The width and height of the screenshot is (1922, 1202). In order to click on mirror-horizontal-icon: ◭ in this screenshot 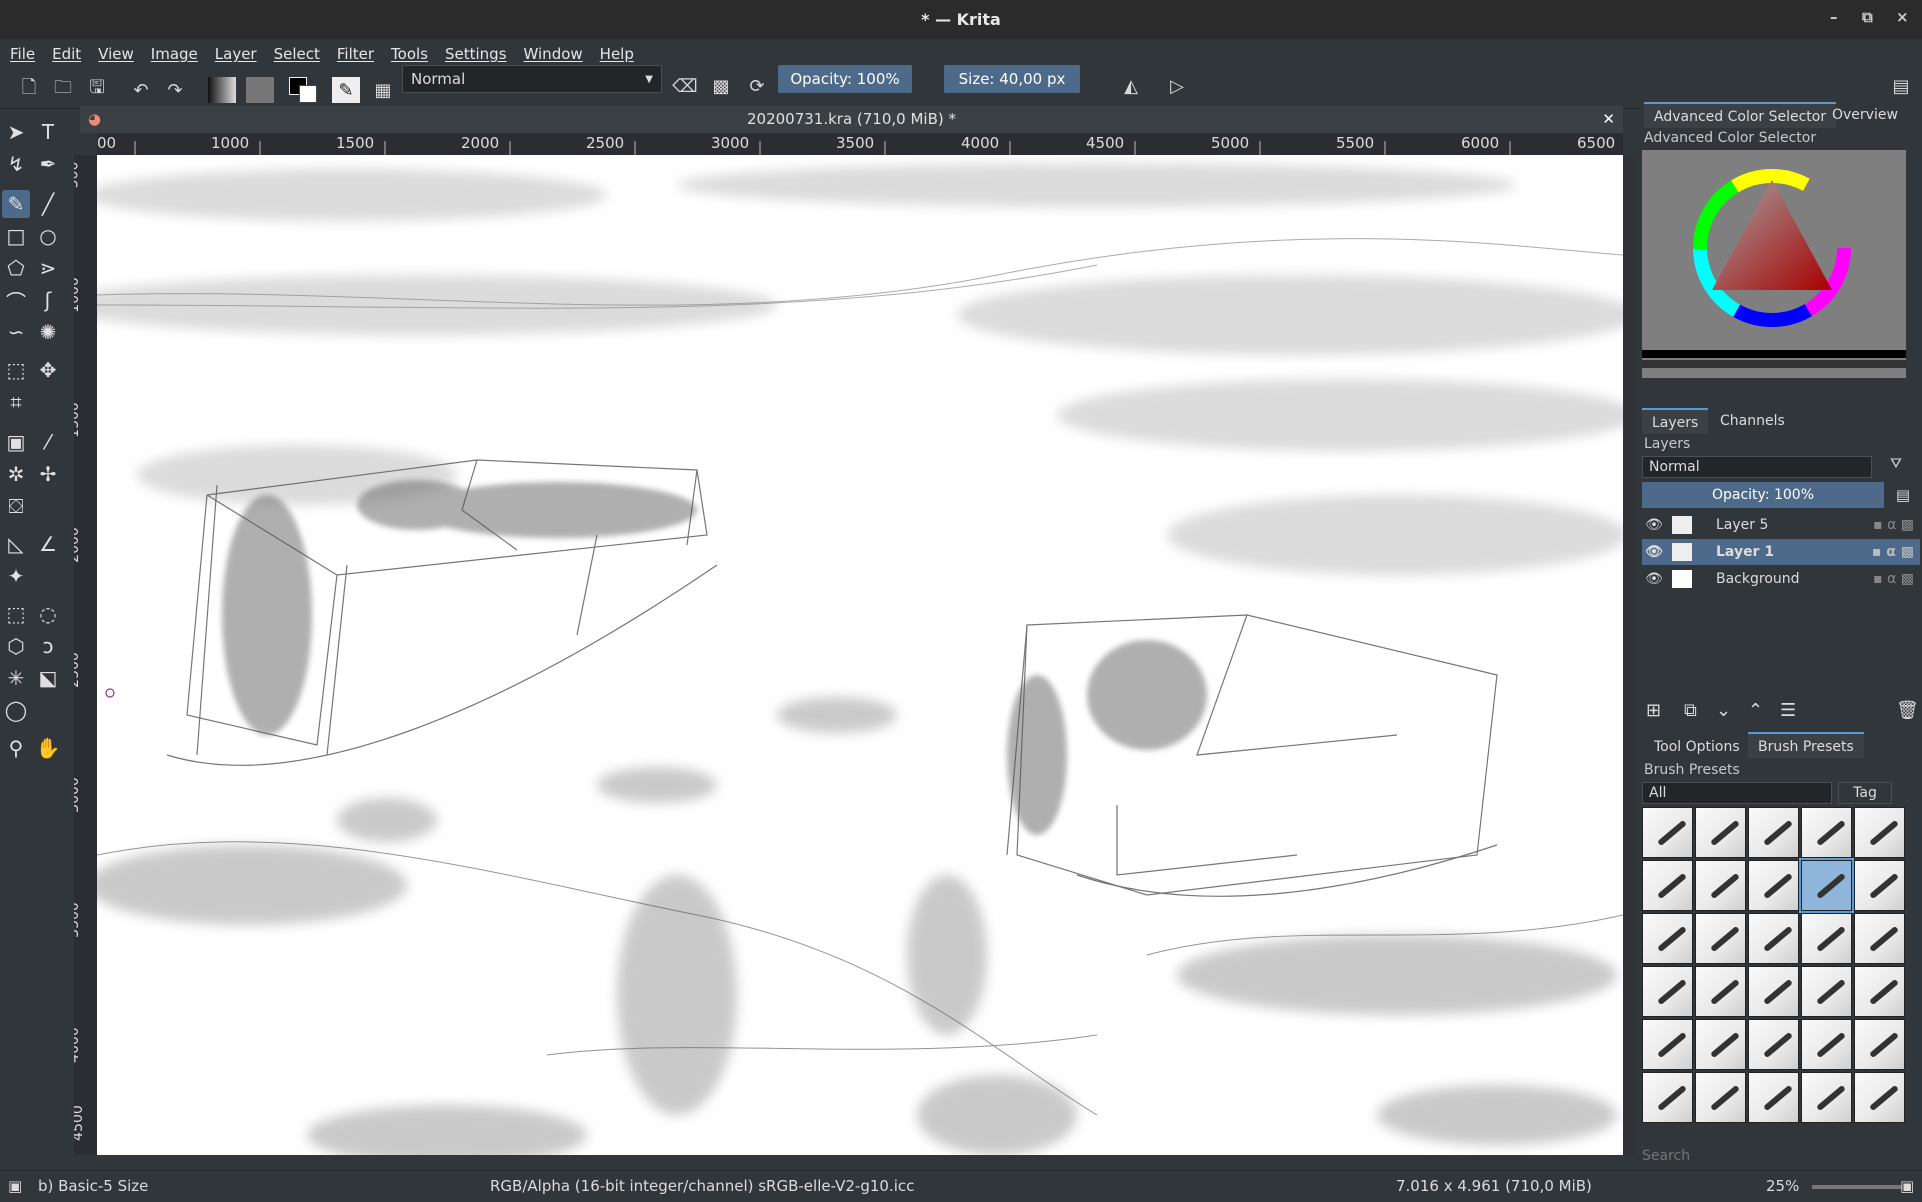, I will do `click(1131, 86)`.